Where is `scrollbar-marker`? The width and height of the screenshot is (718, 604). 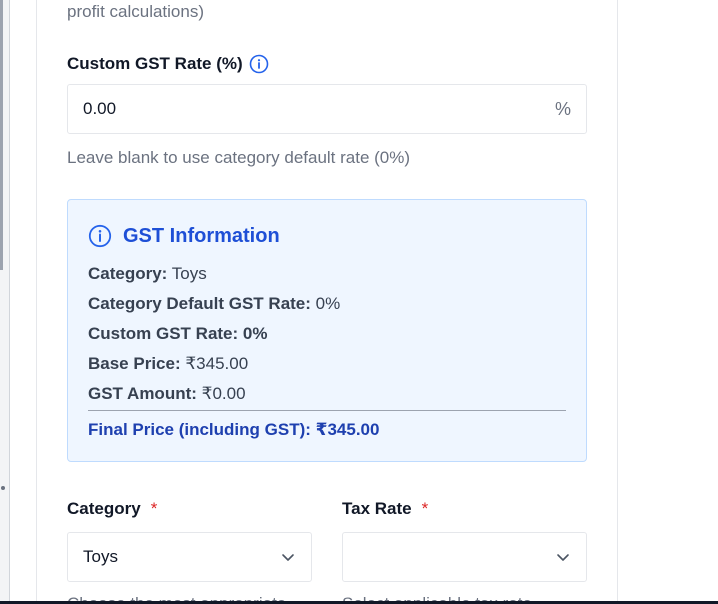
scrollbar-marker is located at coordinates (3, 488).